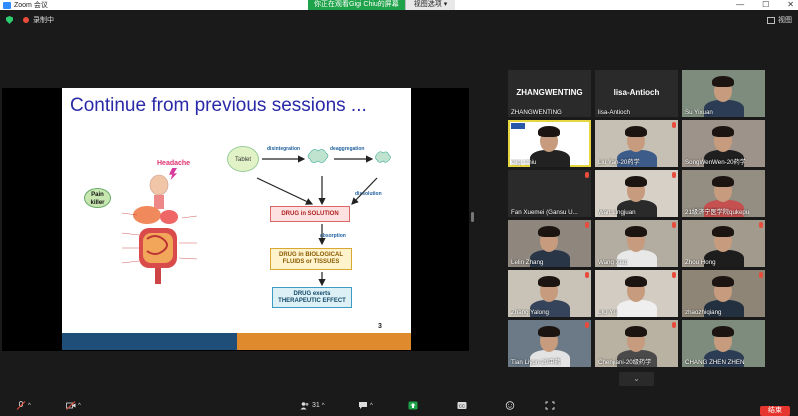 Image resolution: width=798 pixels, height=416 pixels. I want to click on video-button: ^, so click(73, 405).